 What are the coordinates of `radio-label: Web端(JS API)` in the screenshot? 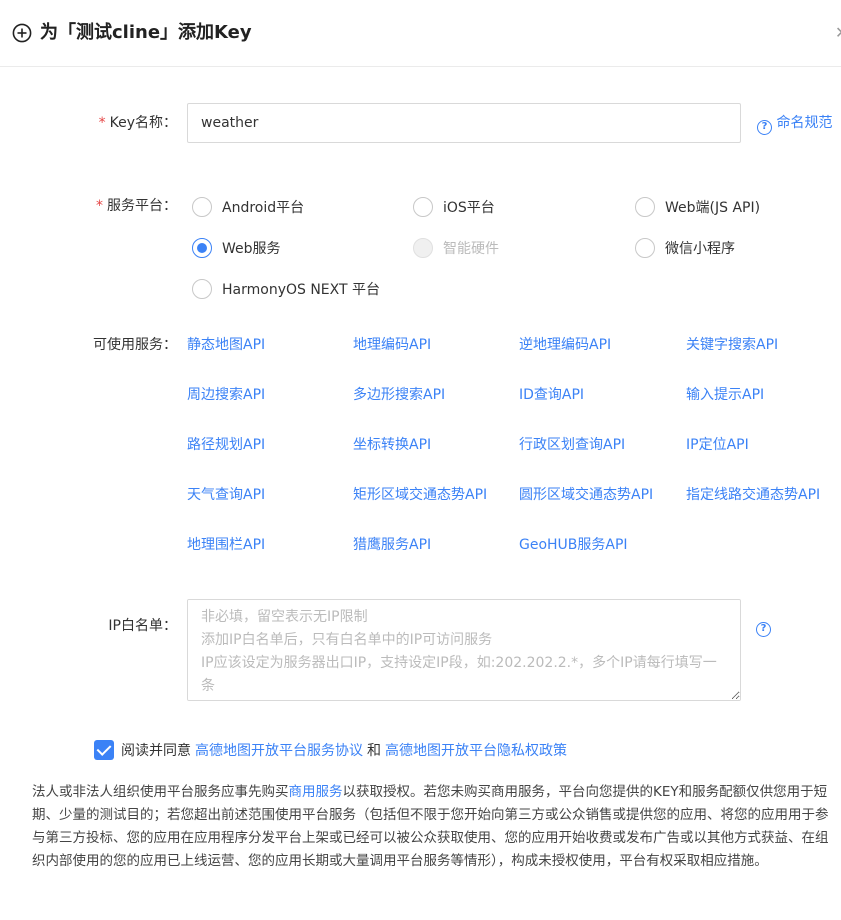 It's located at (713, 208).